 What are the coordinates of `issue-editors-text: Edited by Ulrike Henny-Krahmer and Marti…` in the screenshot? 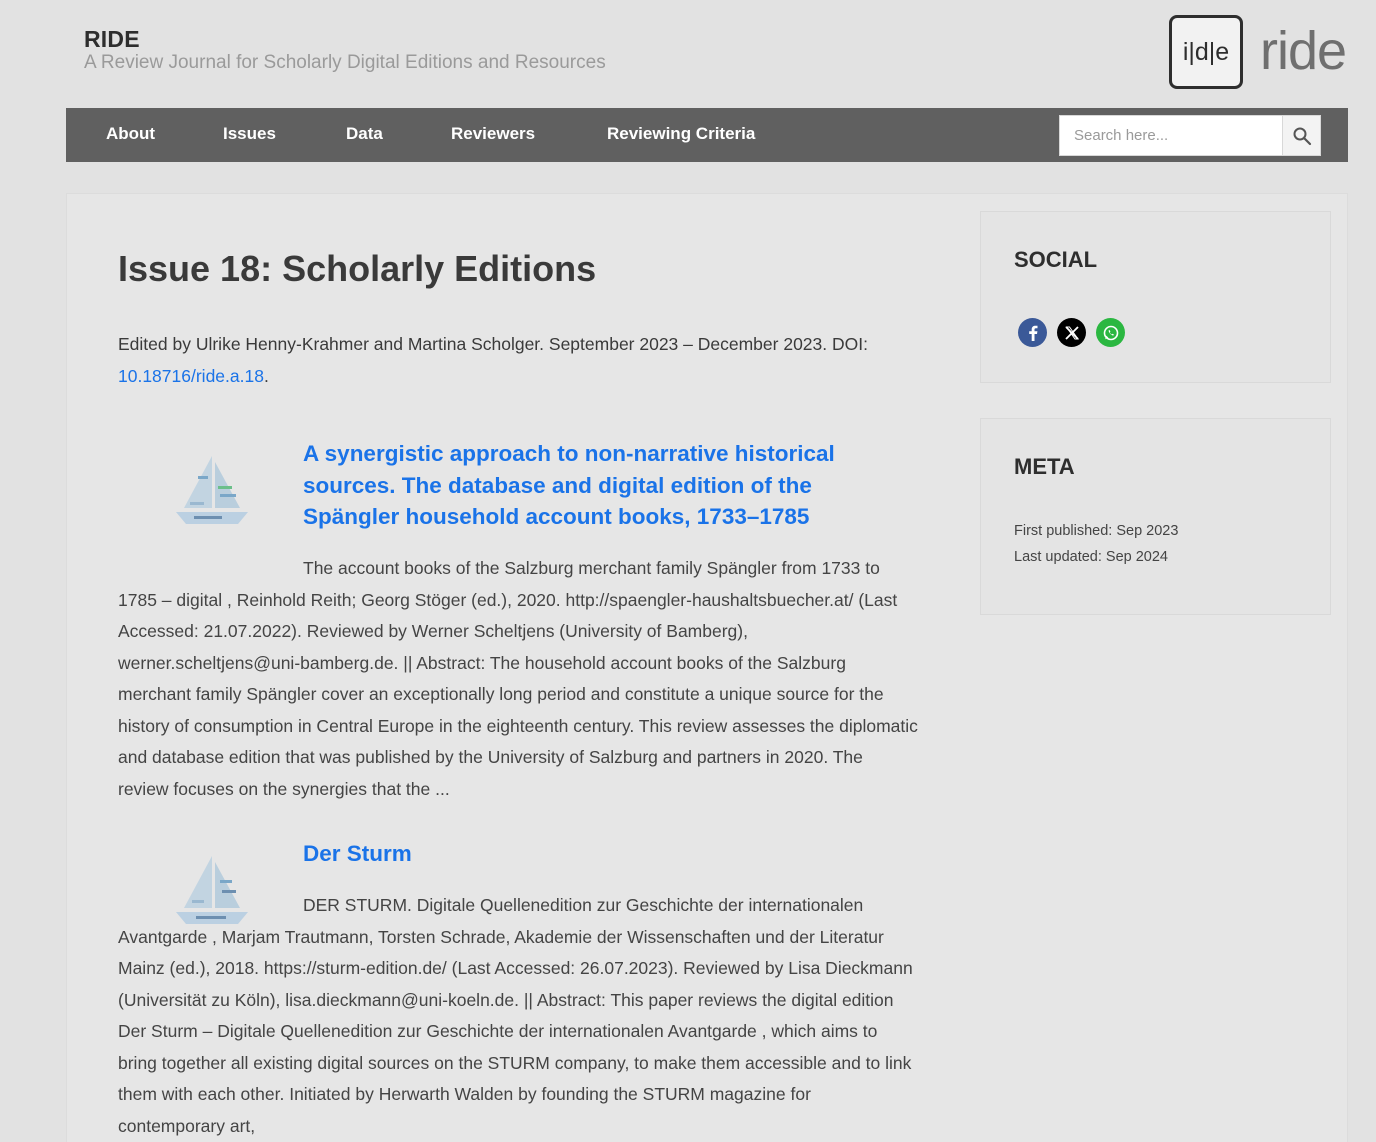 It's located at (493, 344).